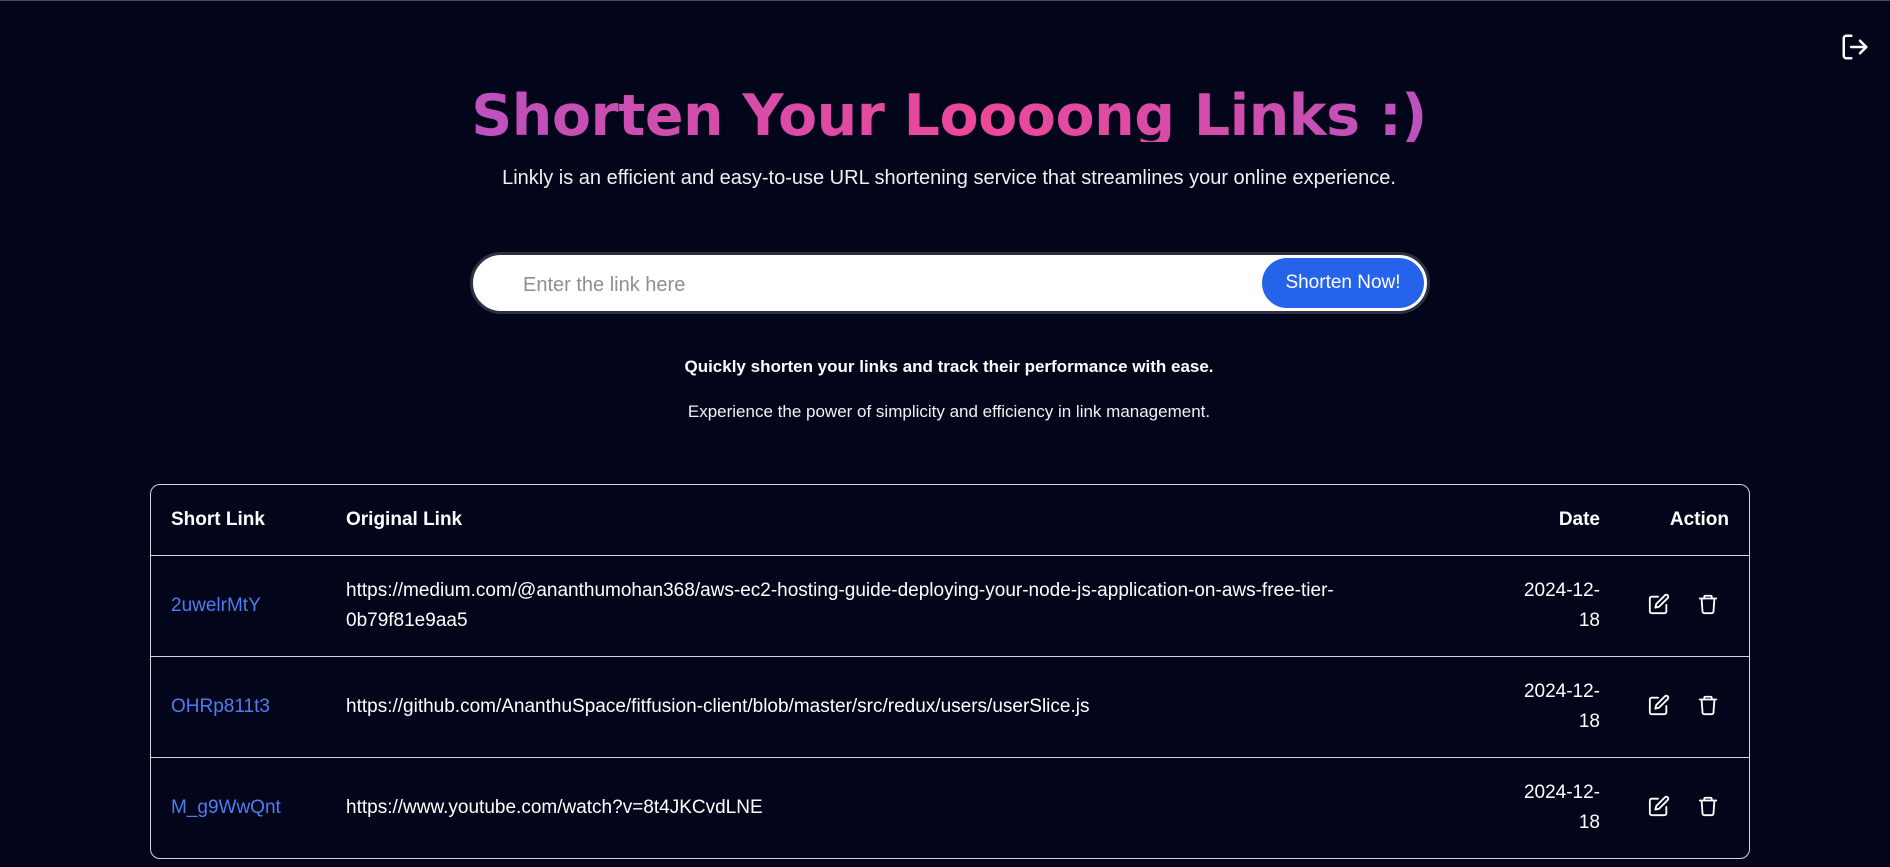 The height and width of the screenshot is (867, 1890). What do you see at coordinates (1579, 519) in the screenshot?
I see `header-date: Date` at bounding box center [1579, 519].